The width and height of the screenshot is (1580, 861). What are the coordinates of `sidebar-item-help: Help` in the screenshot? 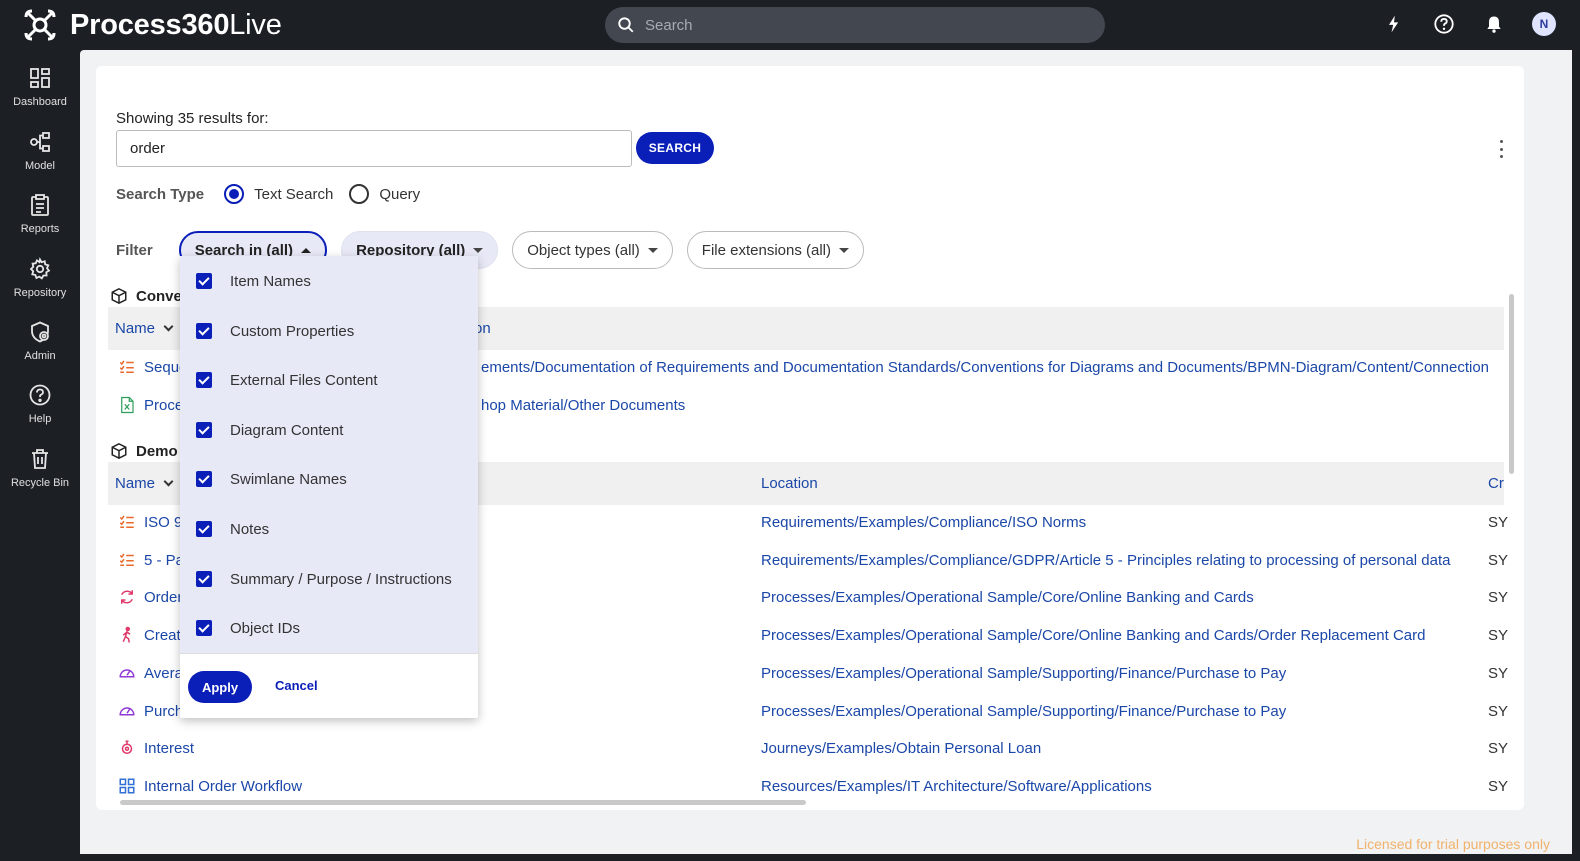 It's located at (40, 411).